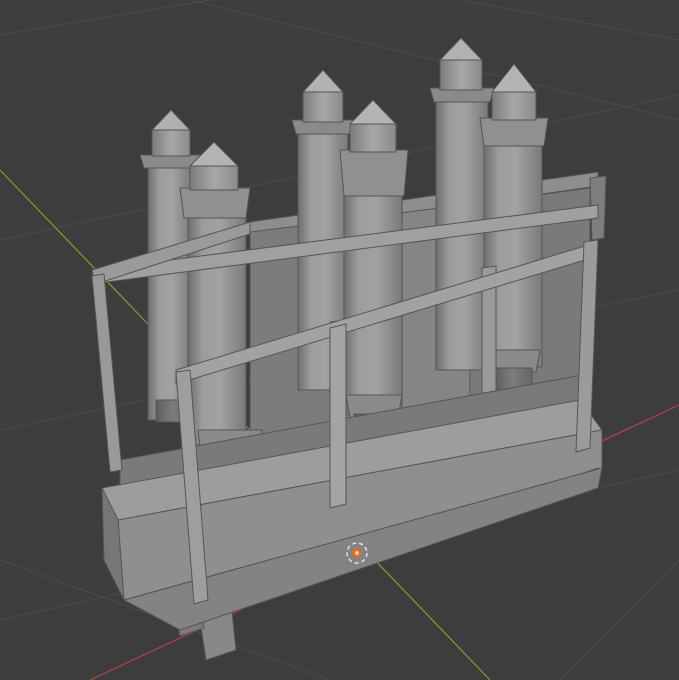  What do you see at coordinates (107, 373) in the screenshot?
I see `front-post-left` at bounding box center [107, 373].